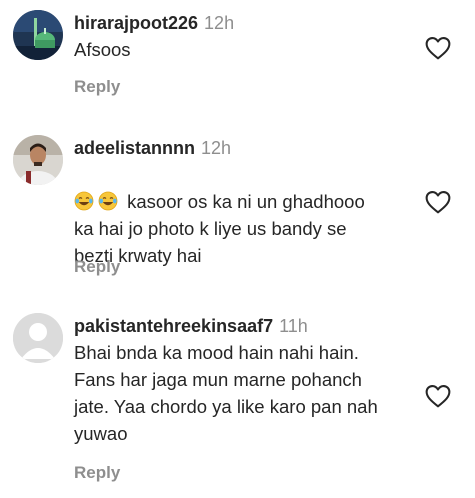 The width and height of the screenshot is (475, 498). Describe the element at coordinates (244, 148) in the screenshot. I see `comment-header: adeelistannnn 12h` at that location.